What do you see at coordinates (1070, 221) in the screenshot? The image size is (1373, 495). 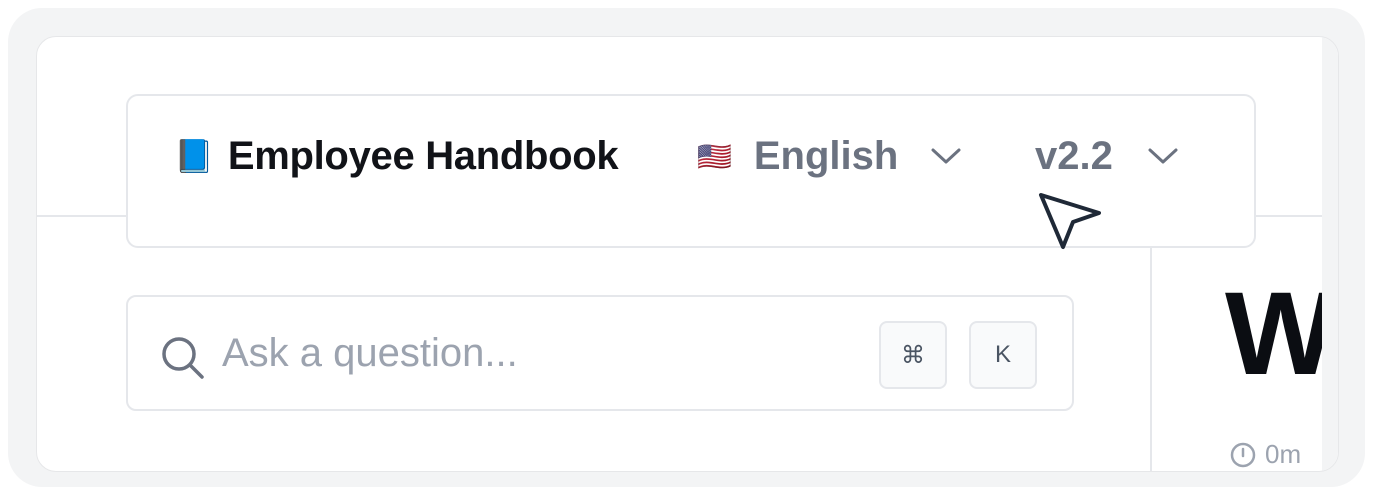 I see `mouse-pointer-icon` at bounding box center [1070, 221].